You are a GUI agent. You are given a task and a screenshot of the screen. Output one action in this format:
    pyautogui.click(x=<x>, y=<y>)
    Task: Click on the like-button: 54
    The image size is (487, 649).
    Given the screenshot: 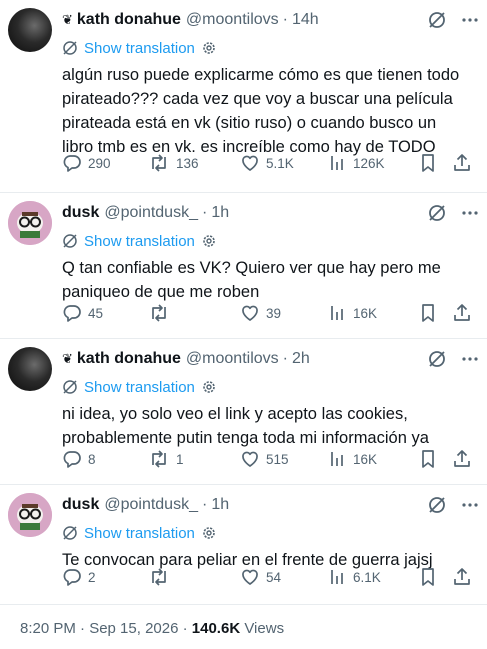 What is the action you would take?
    pyautogui.click(x=260, y=577)
    